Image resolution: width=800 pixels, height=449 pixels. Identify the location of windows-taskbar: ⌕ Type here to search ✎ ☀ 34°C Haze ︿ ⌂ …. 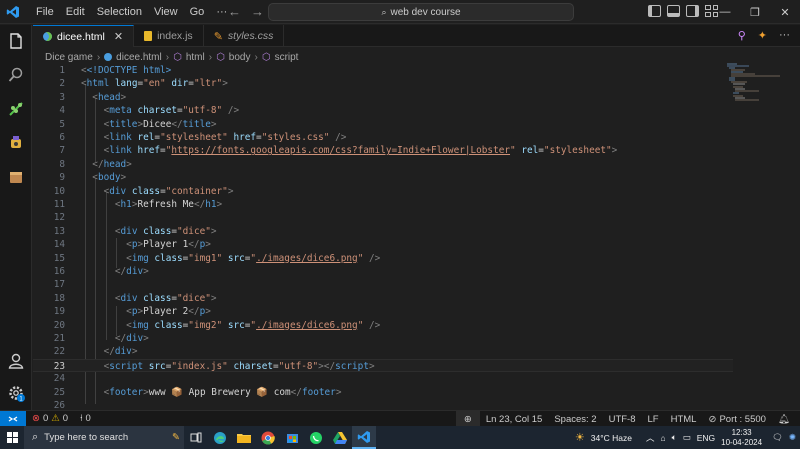
(400, 437).